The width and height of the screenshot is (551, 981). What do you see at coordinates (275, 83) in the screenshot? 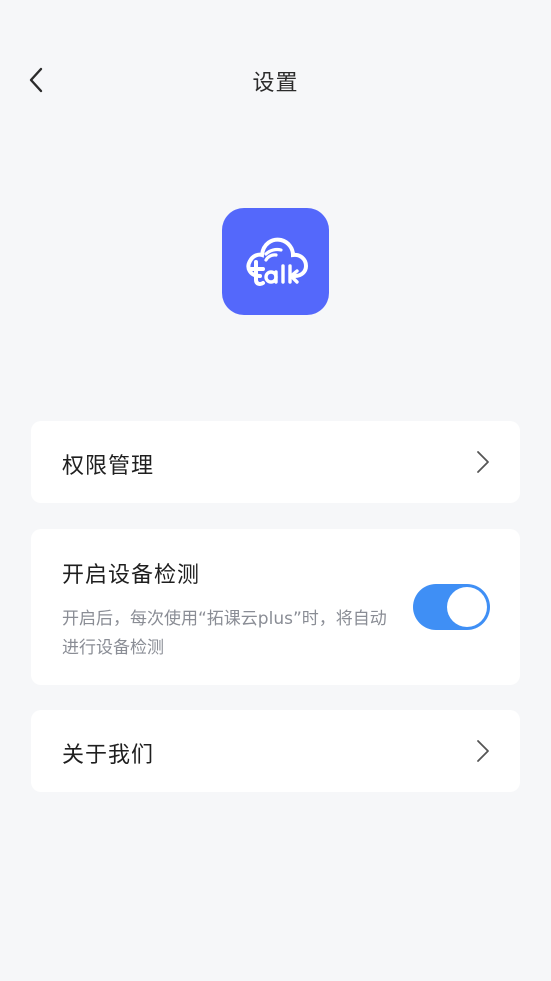
I see `page-title: 设置` at bounding box center [275, 83].